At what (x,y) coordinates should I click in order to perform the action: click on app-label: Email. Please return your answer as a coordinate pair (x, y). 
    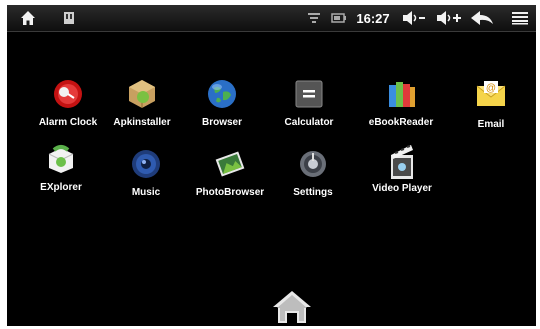
    Looking at the image, I should click on (491, 124).